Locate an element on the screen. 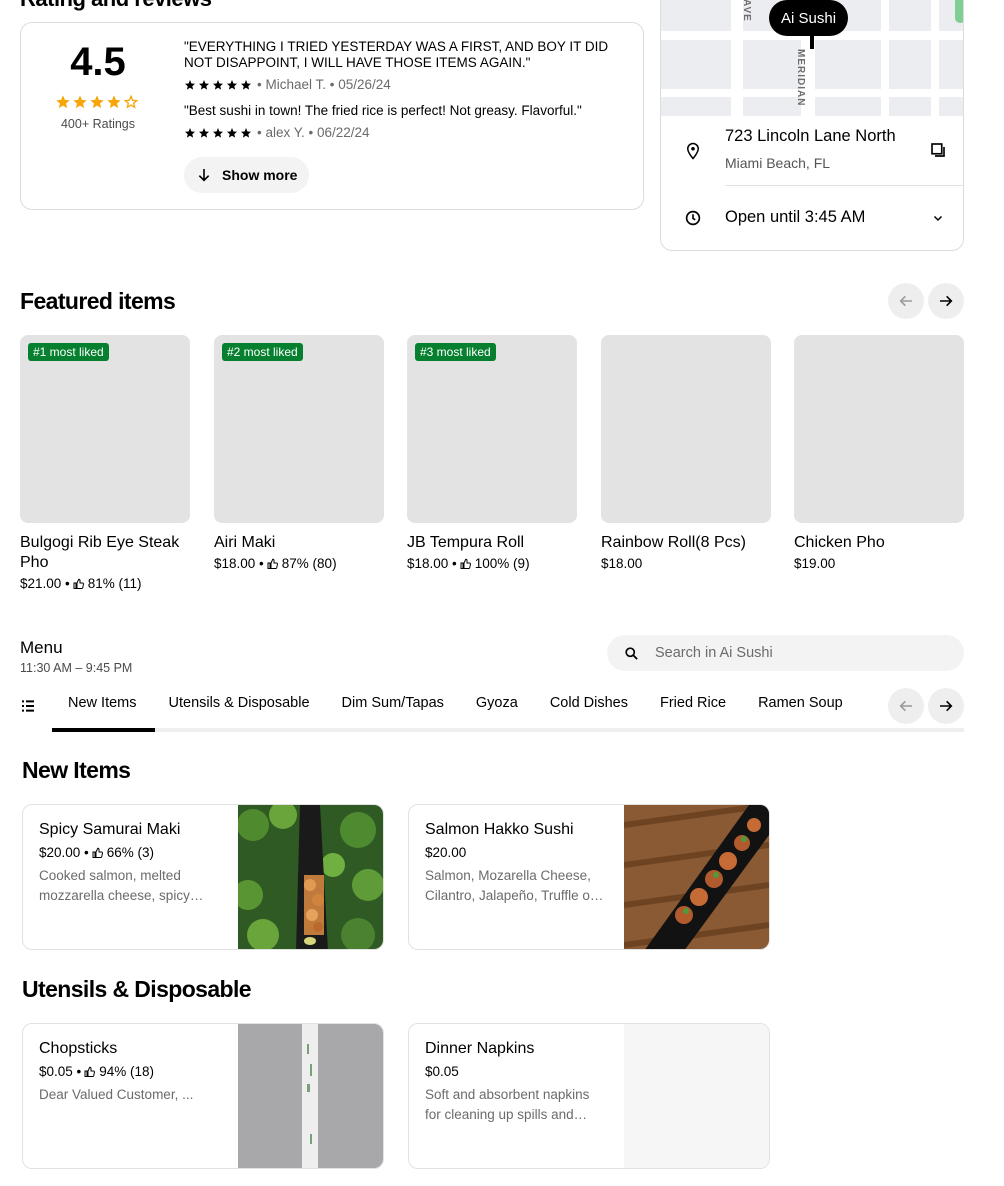 This screenshot has width=1004, height=1186. review-meta: • Michael T. • 05/26/24 is located at coordinates (287, 84).